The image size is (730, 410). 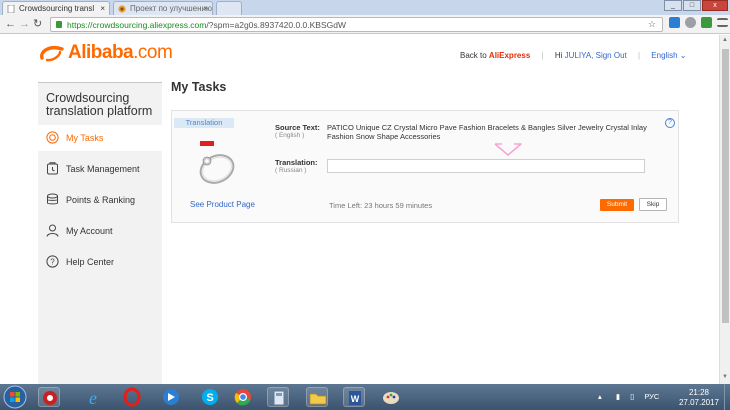 I want to click on down-arrow-icon, so click(x=508, y=149).